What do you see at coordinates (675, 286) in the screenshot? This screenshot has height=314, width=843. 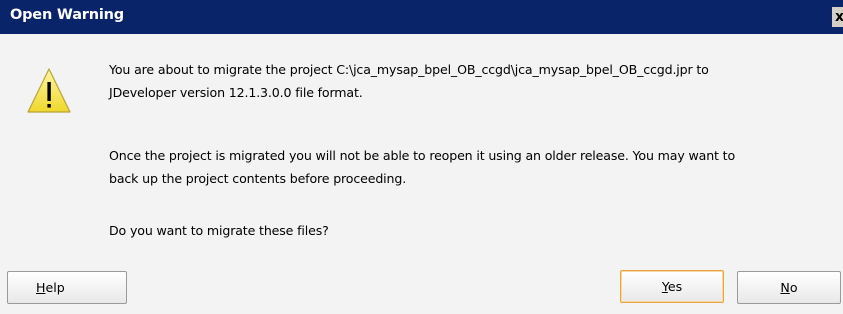 I see `yes-label-rest: es` at bounding box center [675, 286].